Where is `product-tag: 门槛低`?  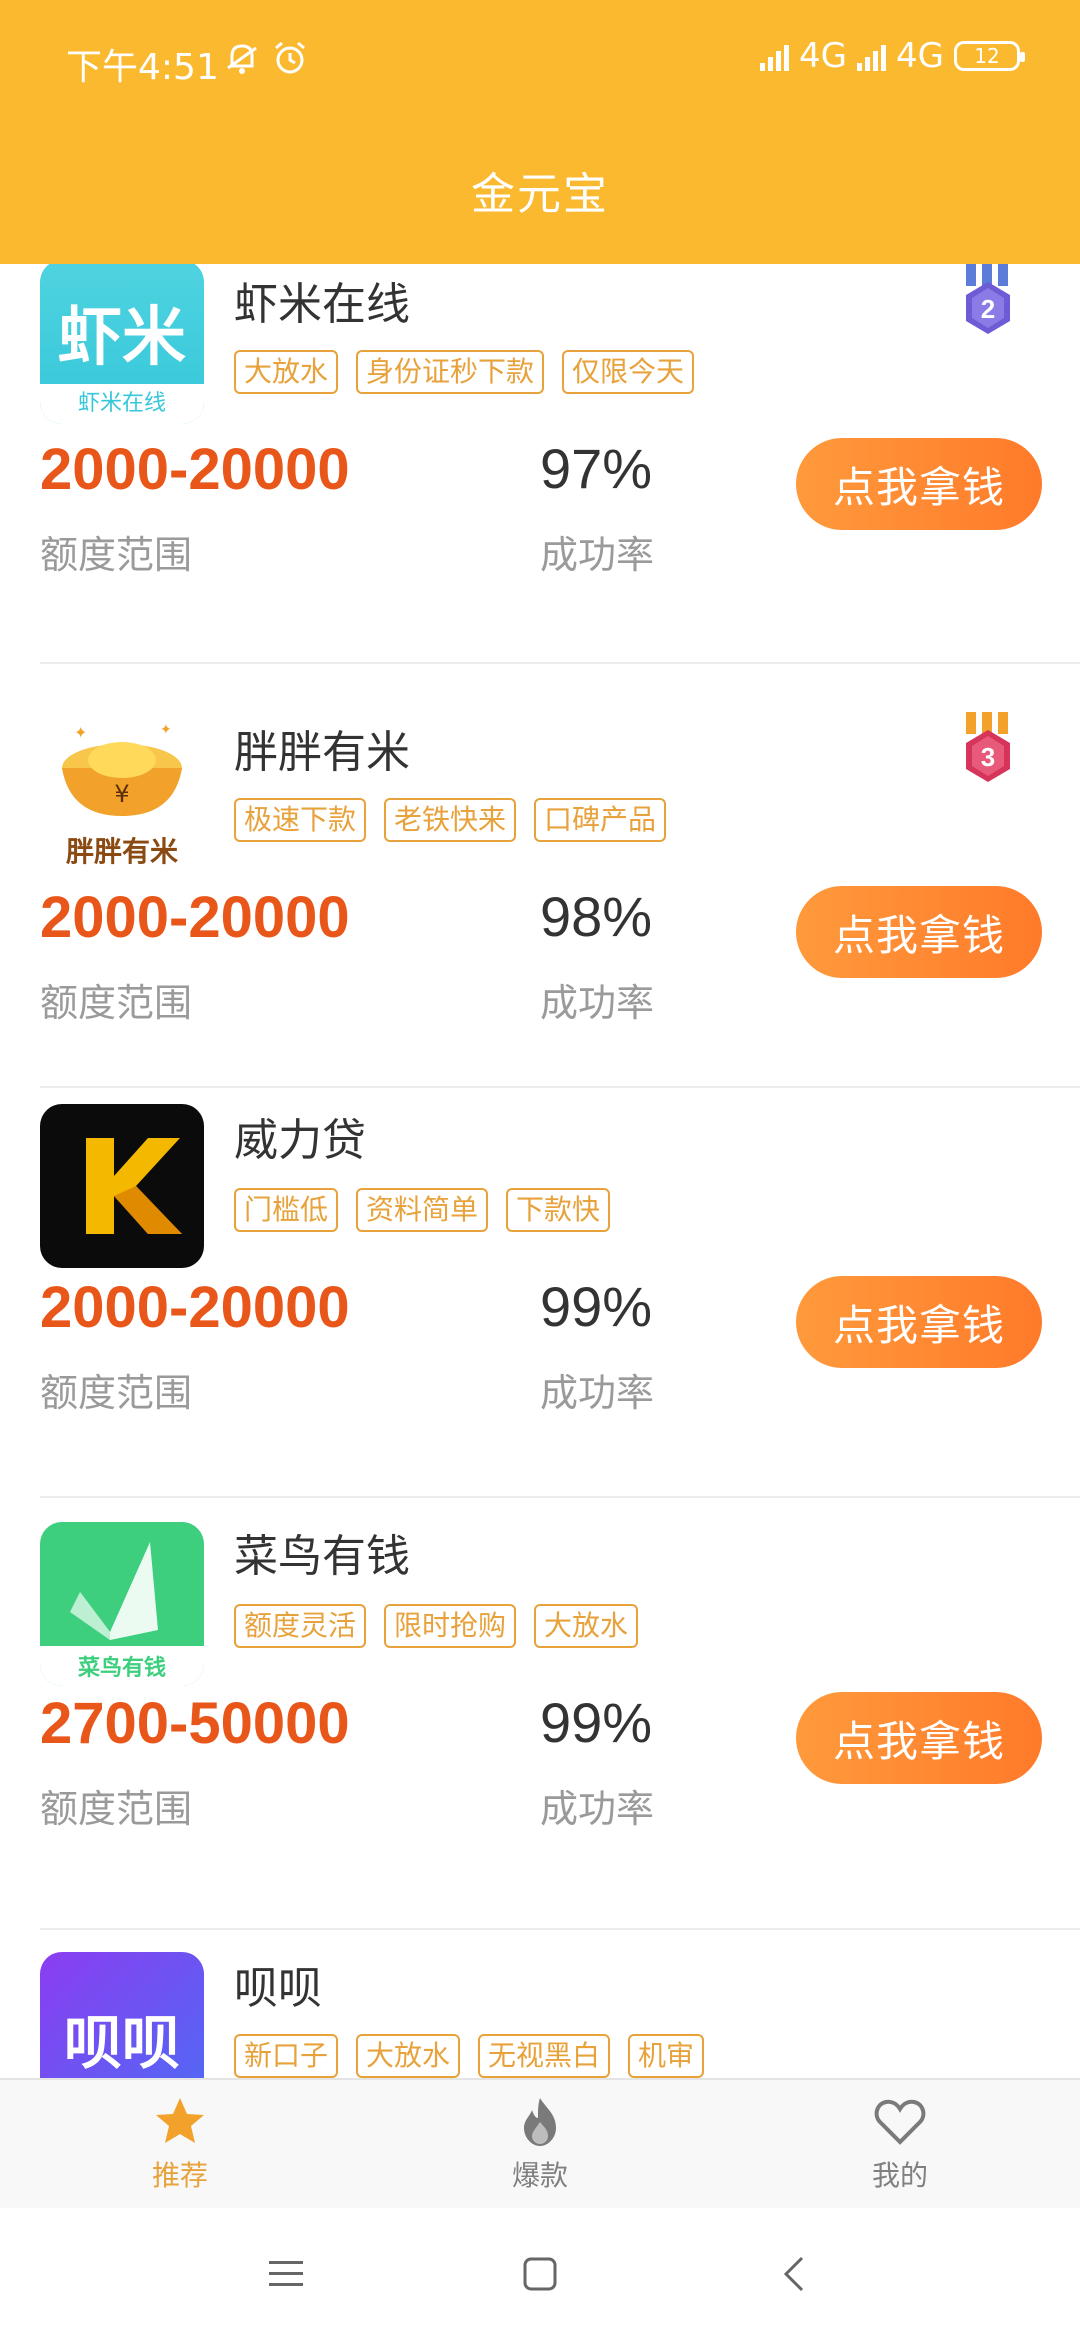 product-tag: 门槛低 is located at coordinates (286, 1210).